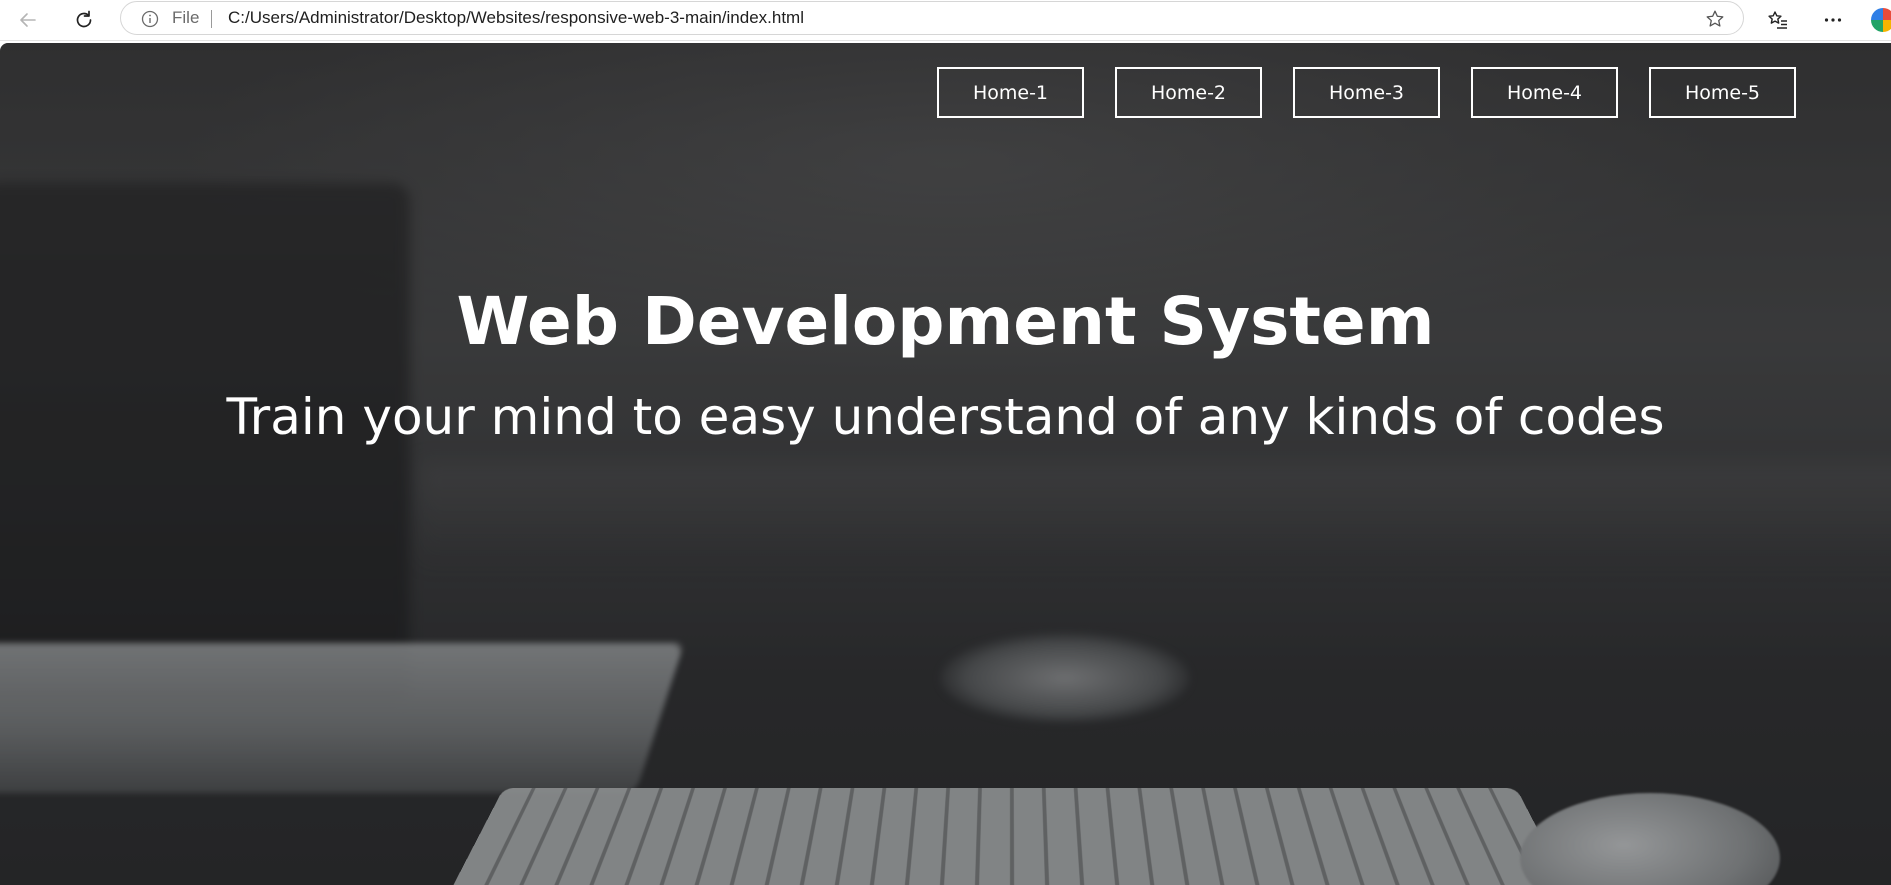 Image resolution: width=1891 pixels, height=885 pixels. Describe the element at coordinates (211, 19) in the screenshot. I see `address-separator` at that location.